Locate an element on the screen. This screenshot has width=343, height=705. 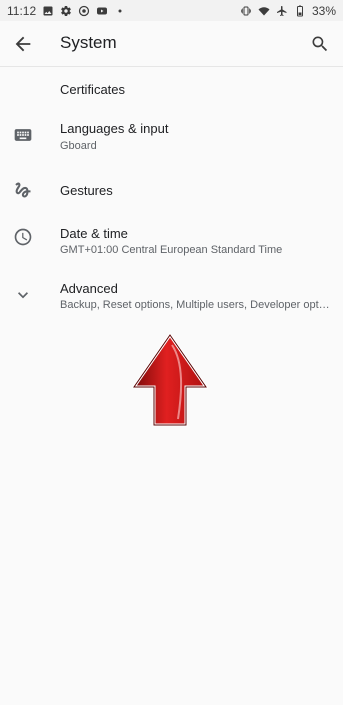
item-label: Languages & input is located at coordinates (114, 128).